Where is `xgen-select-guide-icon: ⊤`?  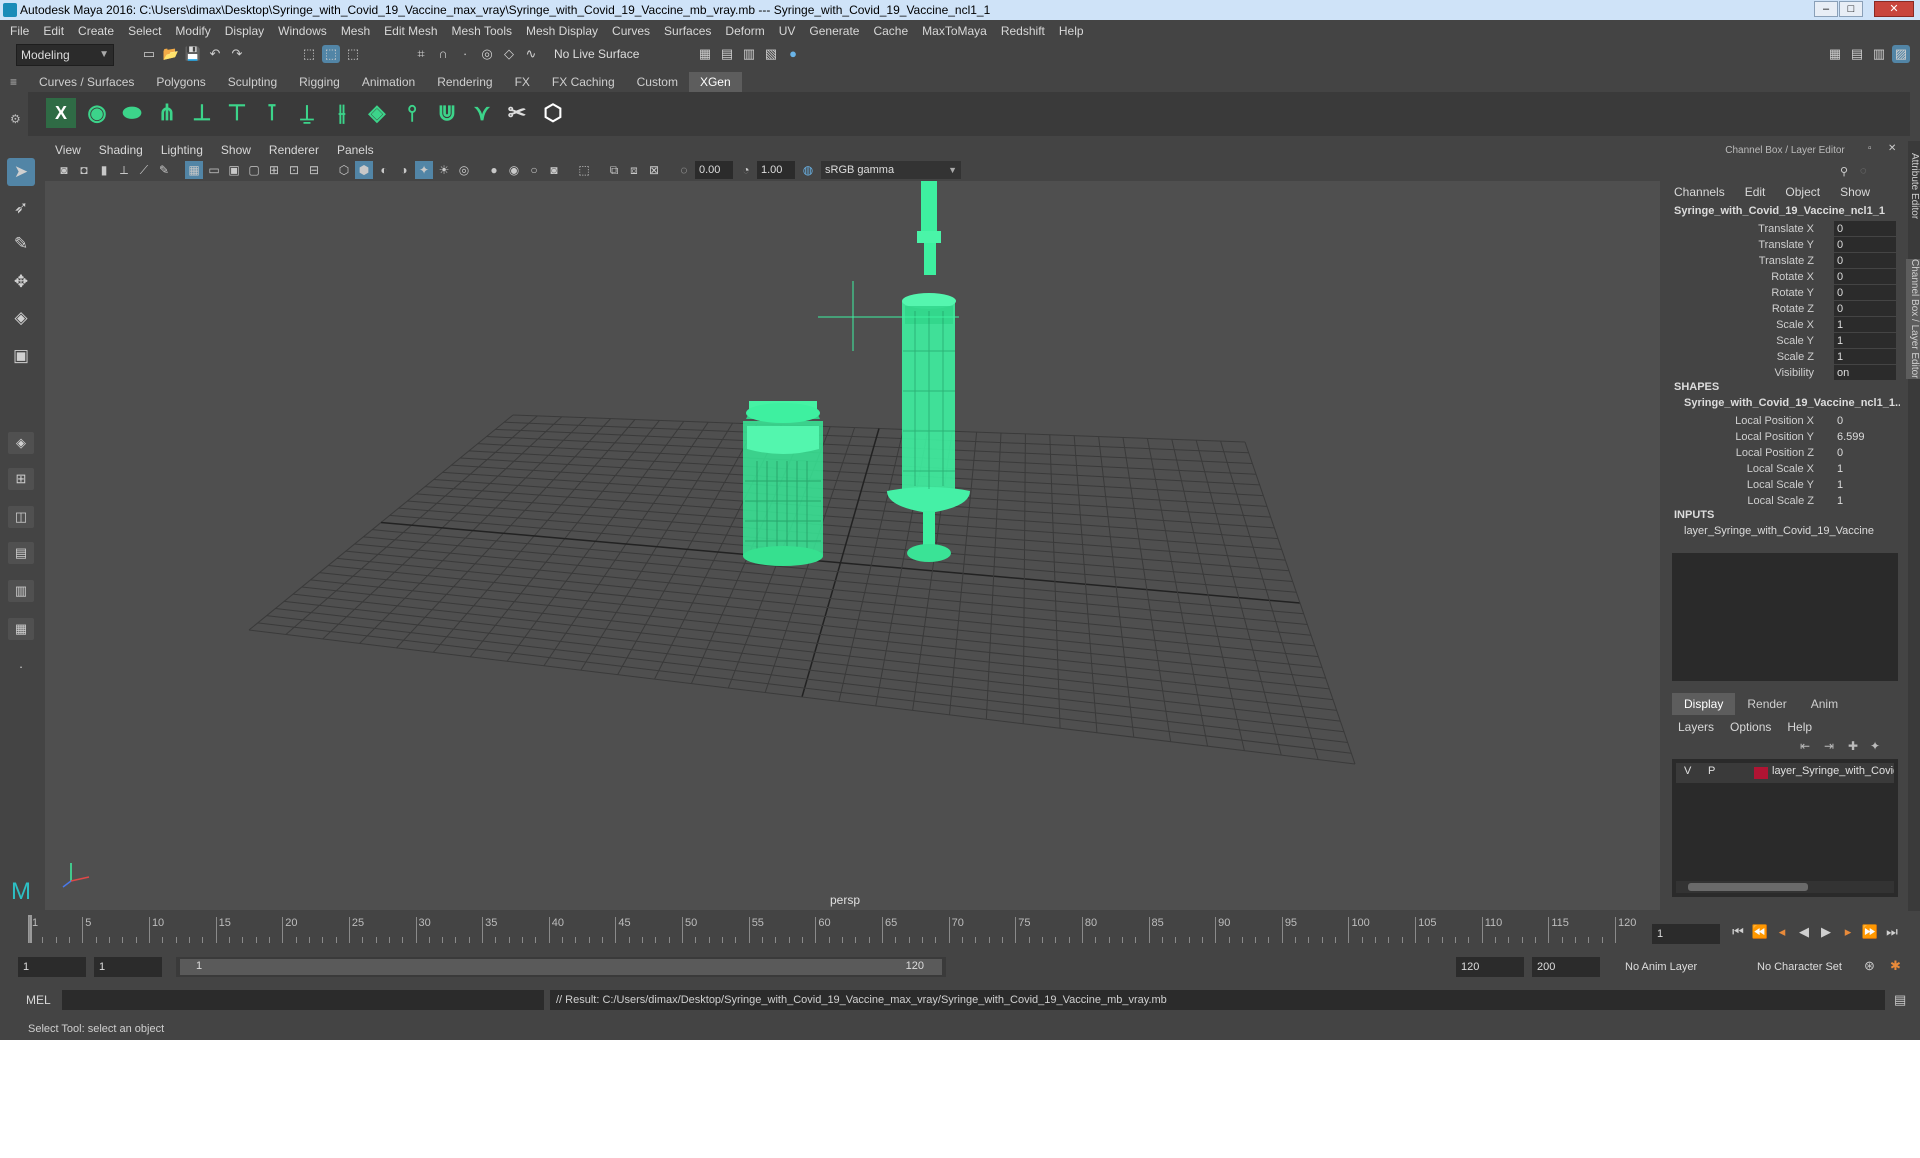 xgen-select-guide-icon: ⊤ is located at coordinates (237, 113).